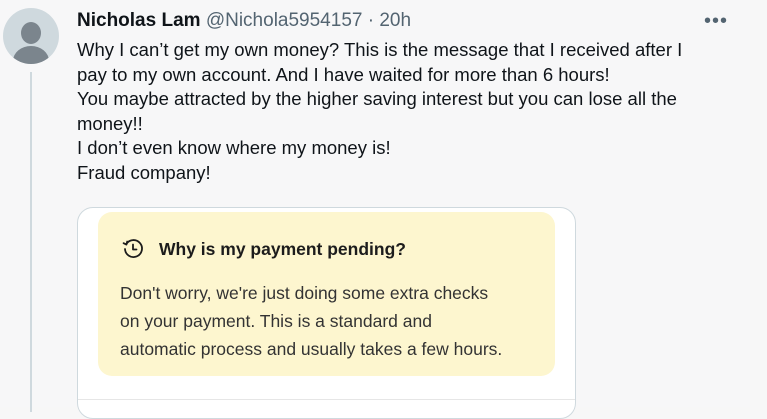  What do you see at coordinates (110, 123) in the screenshot?
I see `tweet-text-line: money!!` at bounding box center [110, 123].